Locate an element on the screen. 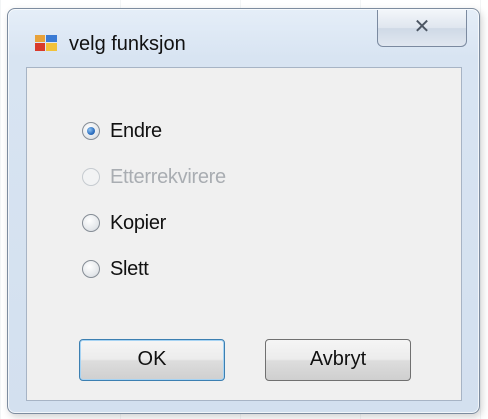 The width and height of the screenshot is (488, 419). close-button: ✕ is located at coordinates (422, 28).